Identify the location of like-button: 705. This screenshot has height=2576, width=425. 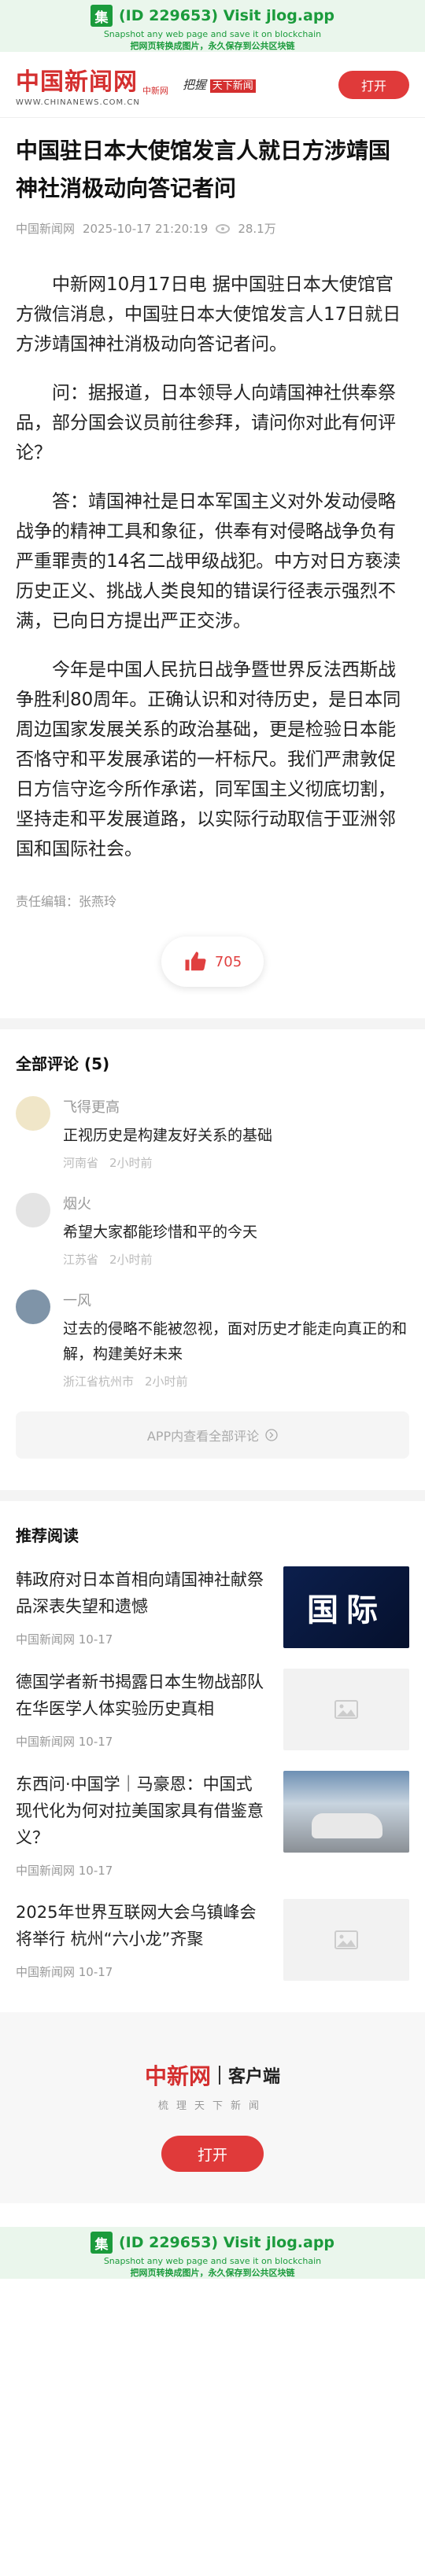
(213, 962).